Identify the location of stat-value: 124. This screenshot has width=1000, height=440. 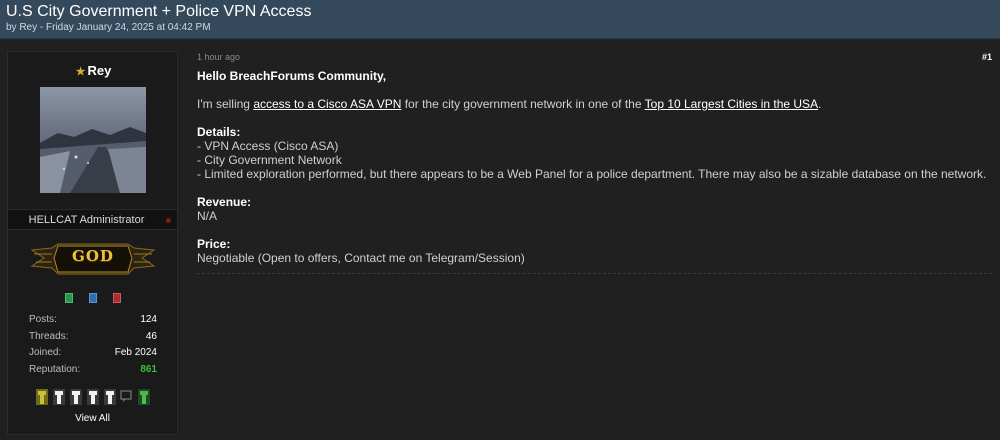
(148, 319).